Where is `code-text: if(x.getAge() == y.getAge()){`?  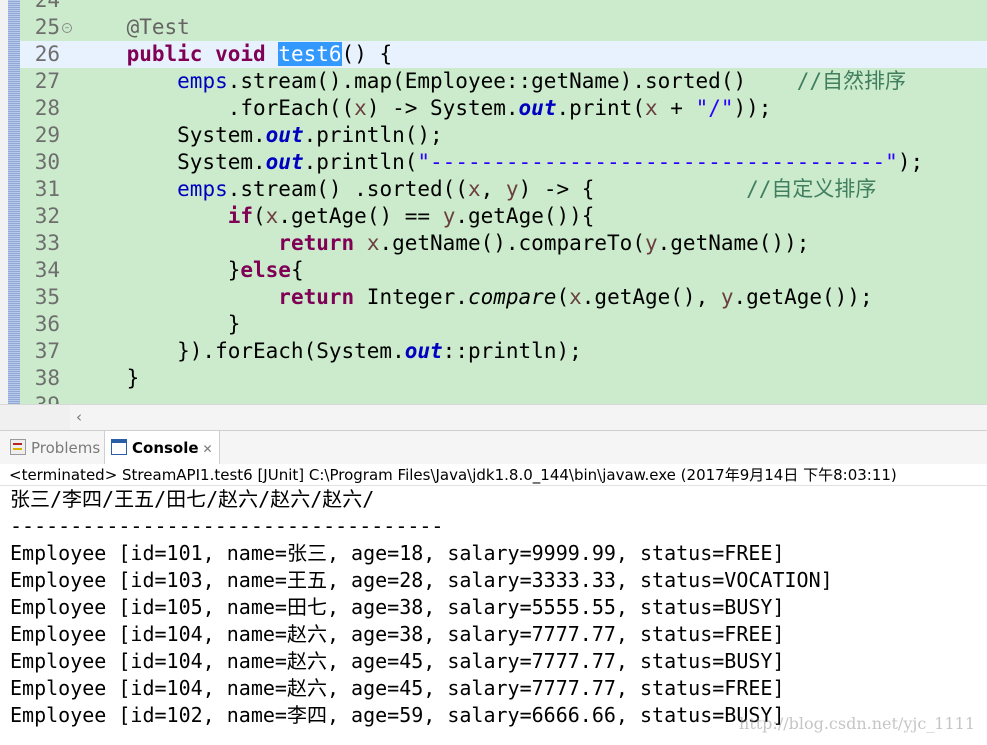
code-text: if(x.getAge() == y.getAge()){ is located at coordinates (335, 216).